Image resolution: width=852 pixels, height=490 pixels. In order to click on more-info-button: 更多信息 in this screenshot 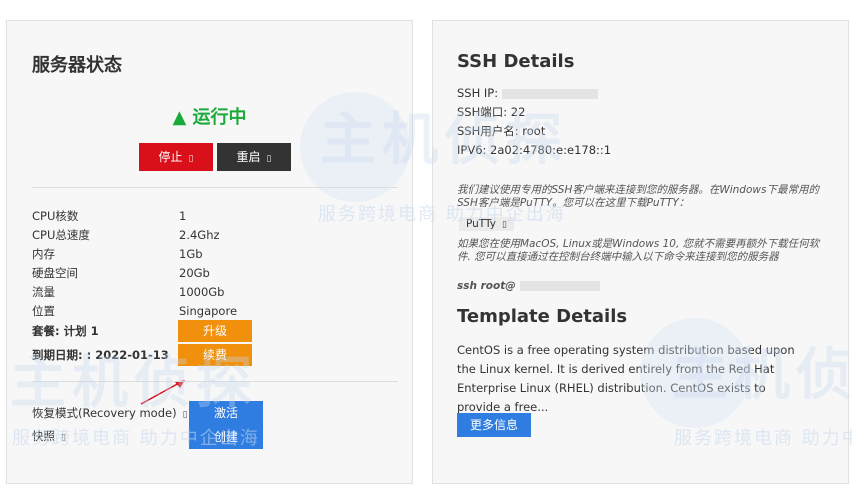, I will do `click(494, 425)`.